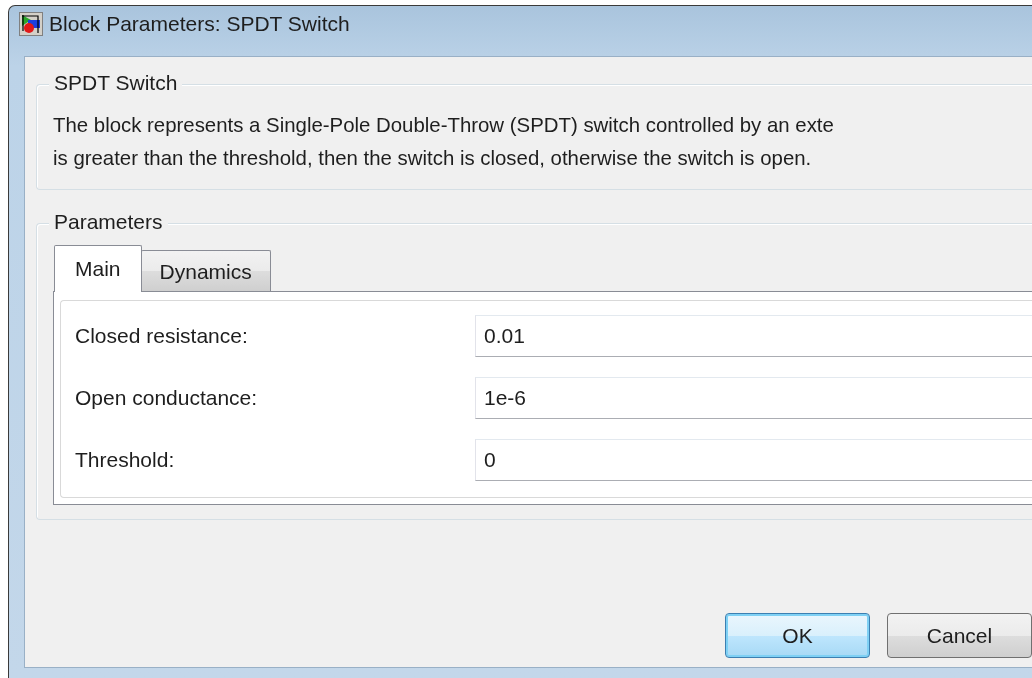 The image size is (1032, 678). I want to click on dialog-button: OK, so click(797, 635).